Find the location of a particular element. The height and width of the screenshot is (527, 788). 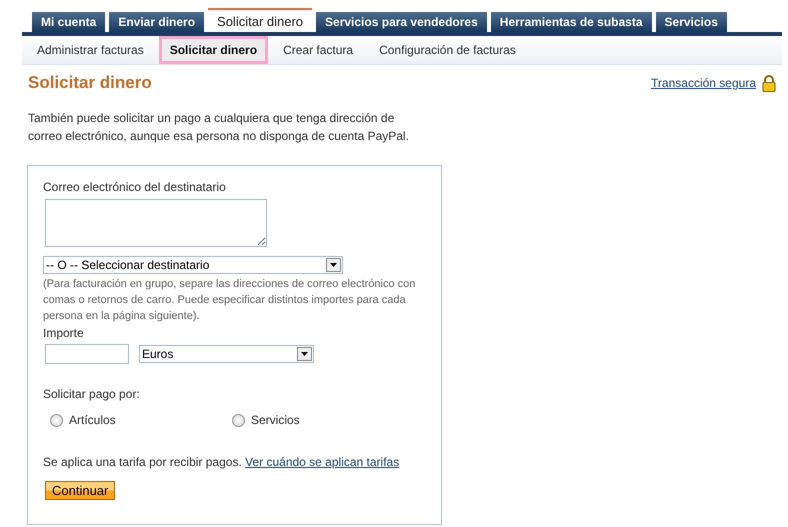

continue-button: Continuar is located at coordinates (80, 490).